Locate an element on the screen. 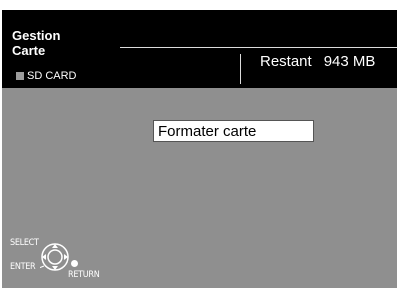  header-rule is located at coordinates (258, 47).